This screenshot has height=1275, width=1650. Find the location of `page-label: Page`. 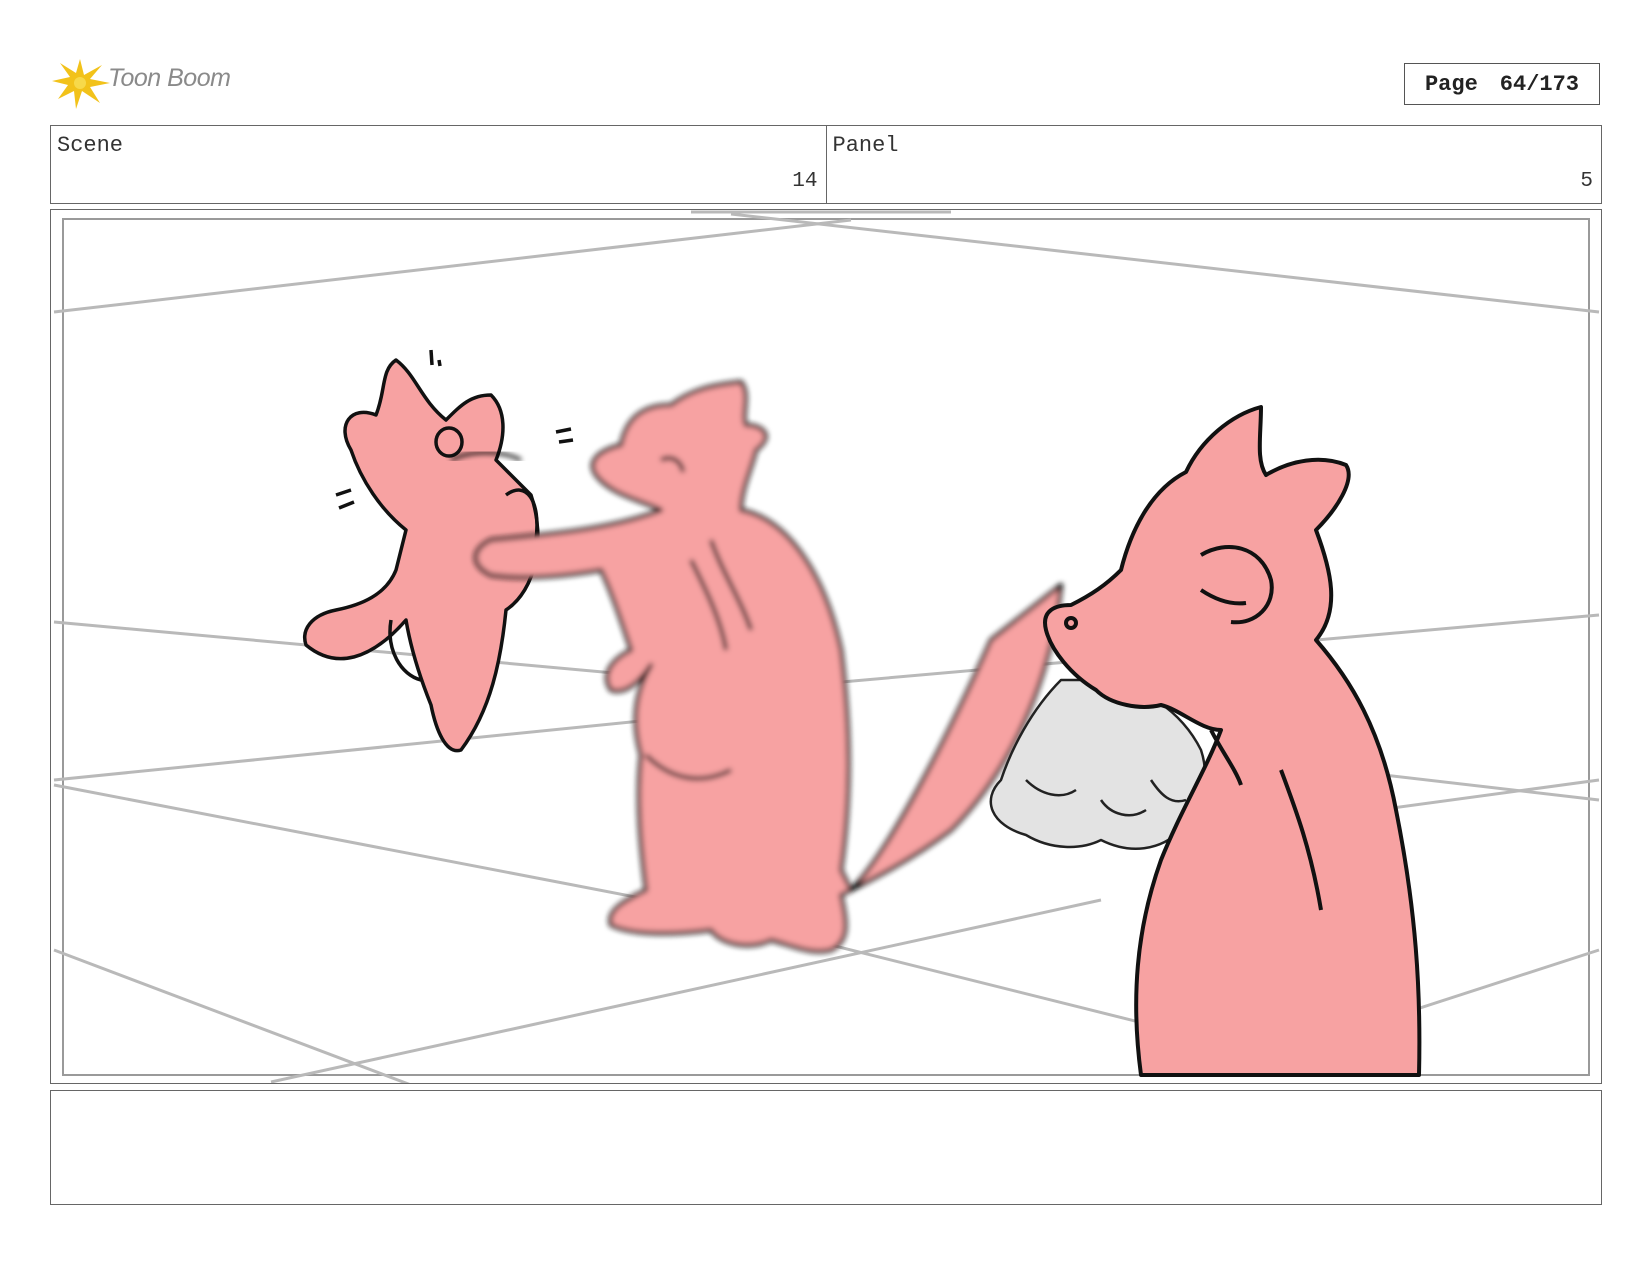

page-label: Page is located at coordinates (1451, 84).